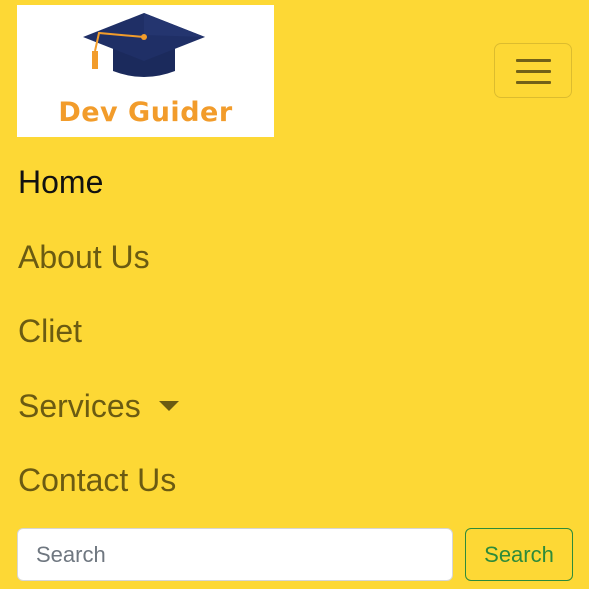 The height and width of the screenshot is (589, 589). Describe the element at coordinates (168, 405) in the screenshot. I see `caret-down-icon` at that location.